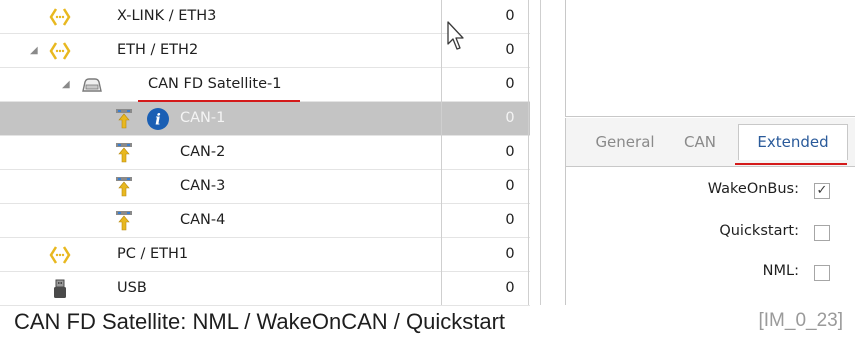 The width and height of the screenshot is (855, 345). What do you see at coordinates (793, 142) in the screenshot?
I see `tab-extended: Extended` at bounding box center [793, 142].